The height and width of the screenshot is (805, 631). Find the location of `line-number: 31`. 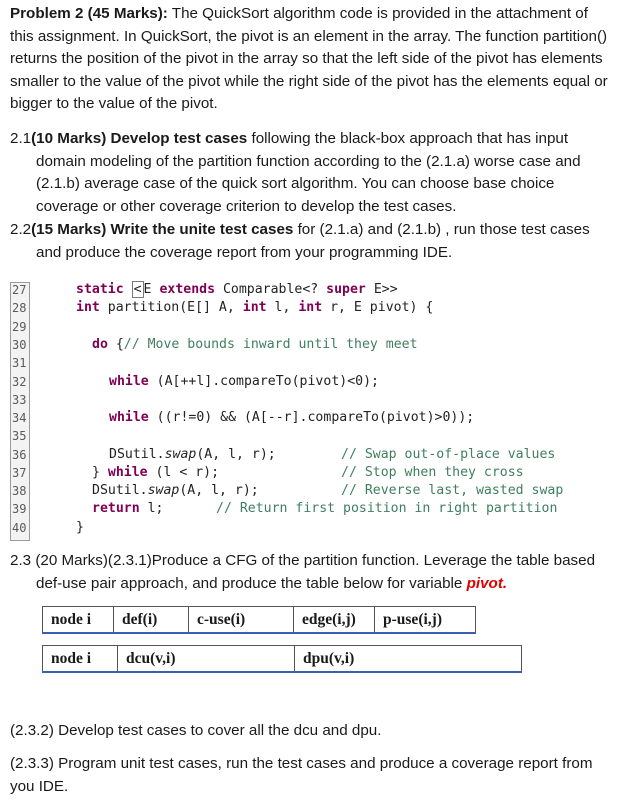

line-number: 31 is located at coordinates (19, 363).